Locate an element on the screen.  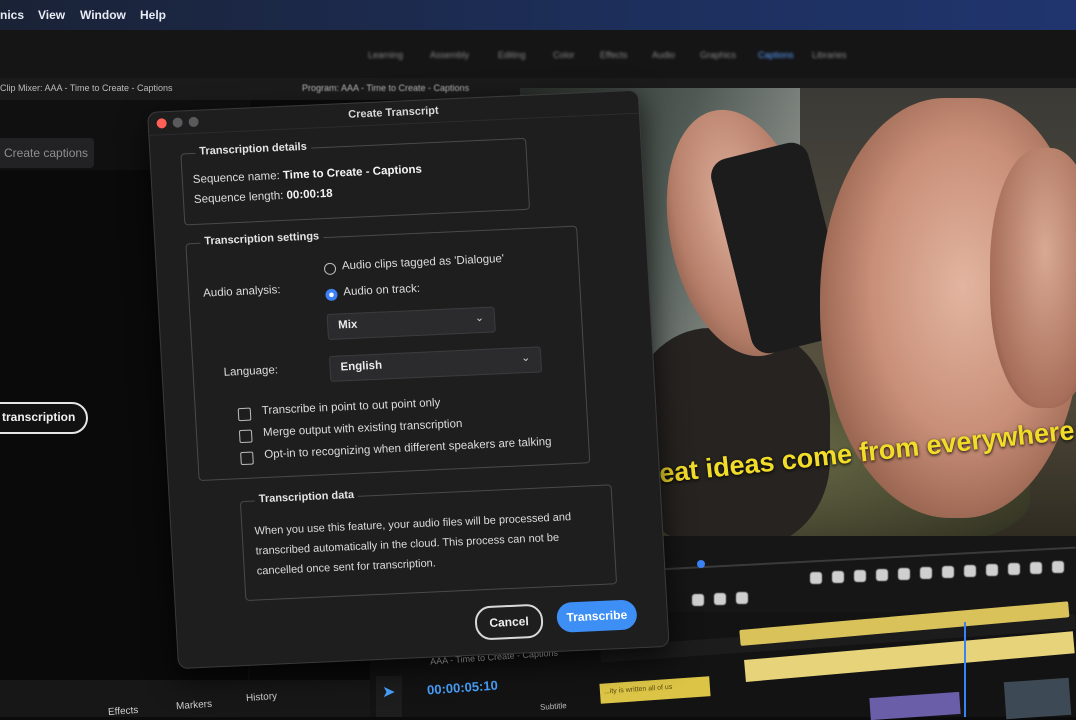
sequence-length-row: Sequence length: 00:00:18 is located at coordinates (263, 197).